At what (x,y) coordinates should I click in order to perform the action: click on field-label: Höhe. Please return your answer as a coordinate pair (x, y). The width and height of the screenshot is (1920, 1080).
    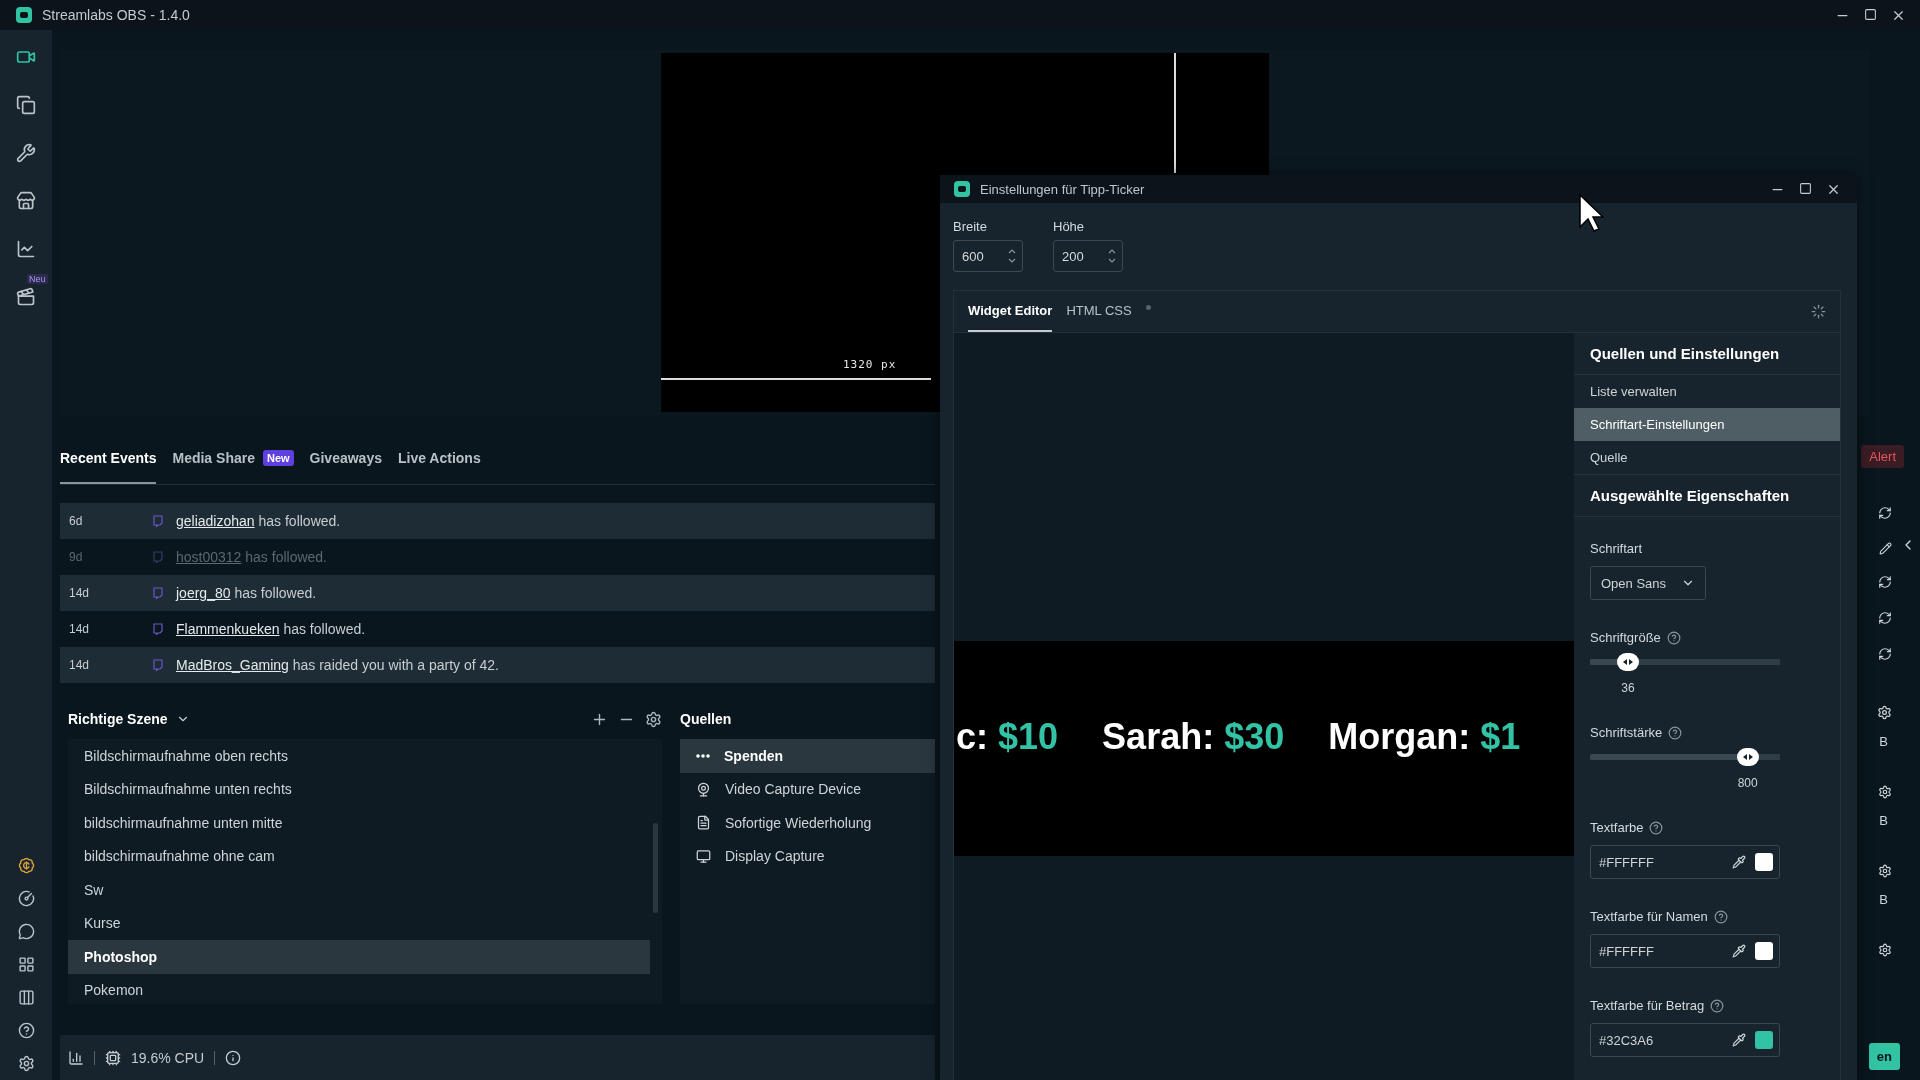
    Looking at the image, I should click on (1069, 226).